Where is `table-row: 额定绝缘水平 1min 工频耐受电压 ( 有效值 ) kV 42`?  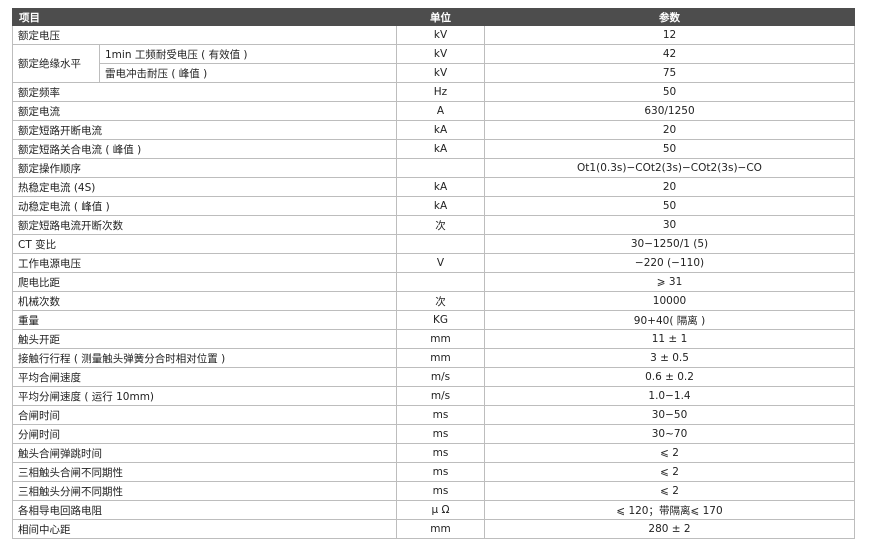 table-row: 额定绝缘水平 1min 工频耐受电压 ( 有效值 ) kV 42 is located at coordinates (433, 63).